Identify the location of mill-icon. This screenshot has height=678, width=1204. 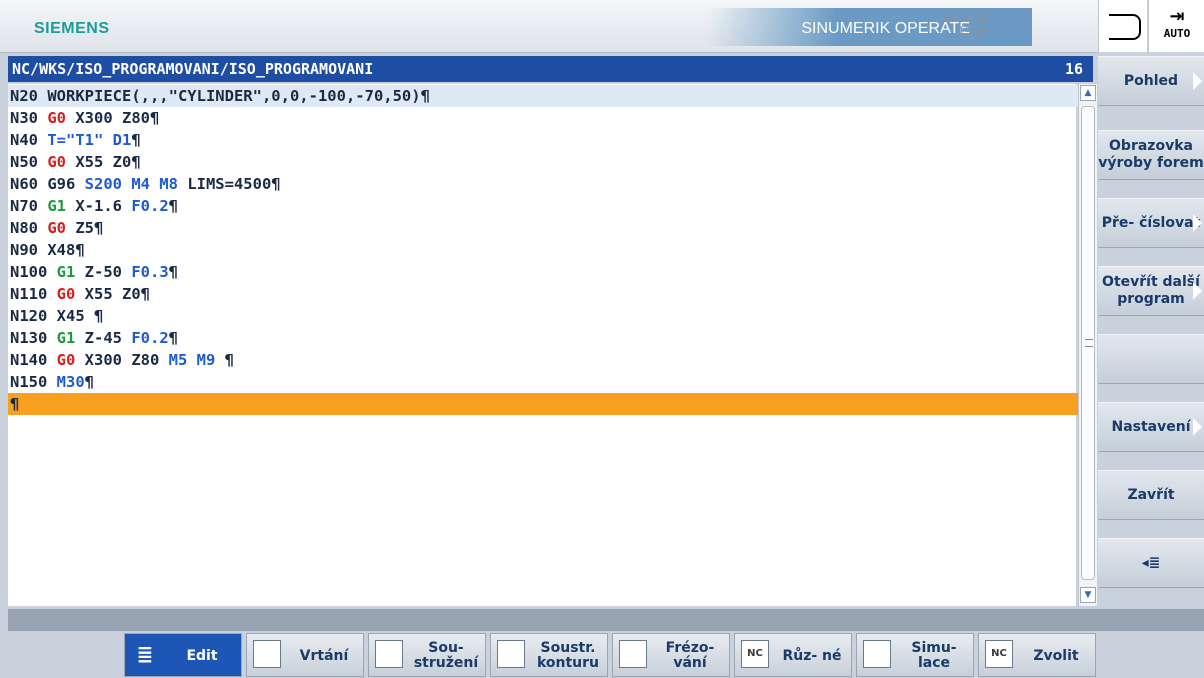
(633, 654).